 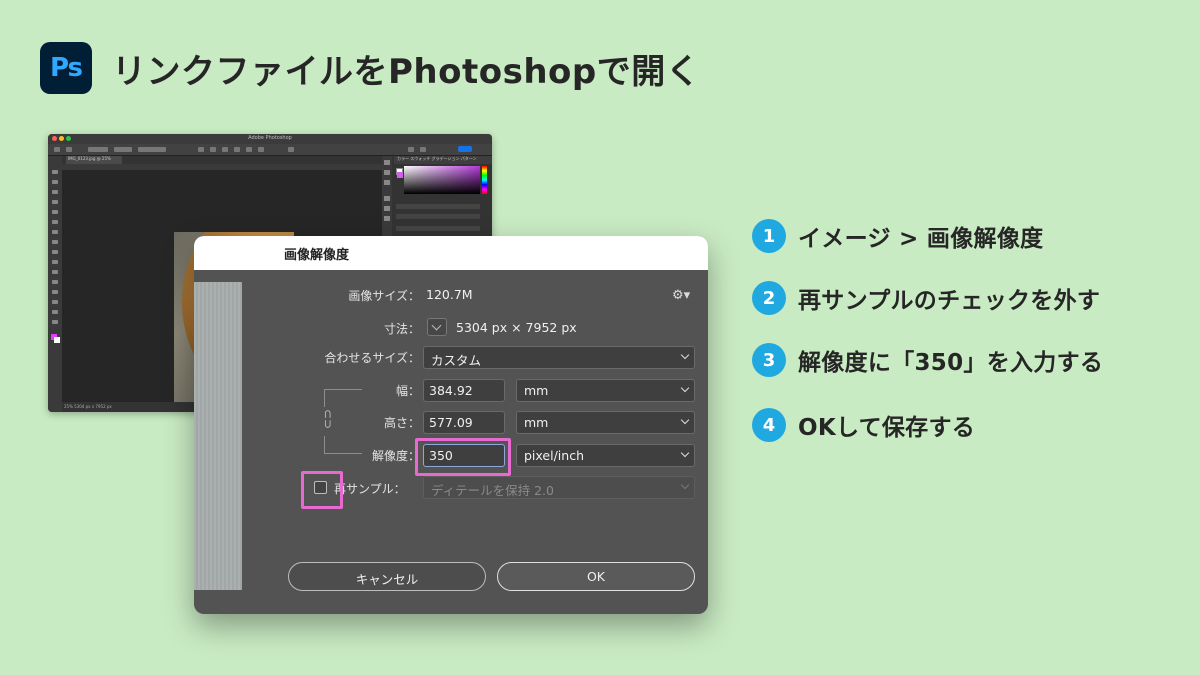 I want to click on dialog-title: 画像解像度, so click(x=317, y=255).